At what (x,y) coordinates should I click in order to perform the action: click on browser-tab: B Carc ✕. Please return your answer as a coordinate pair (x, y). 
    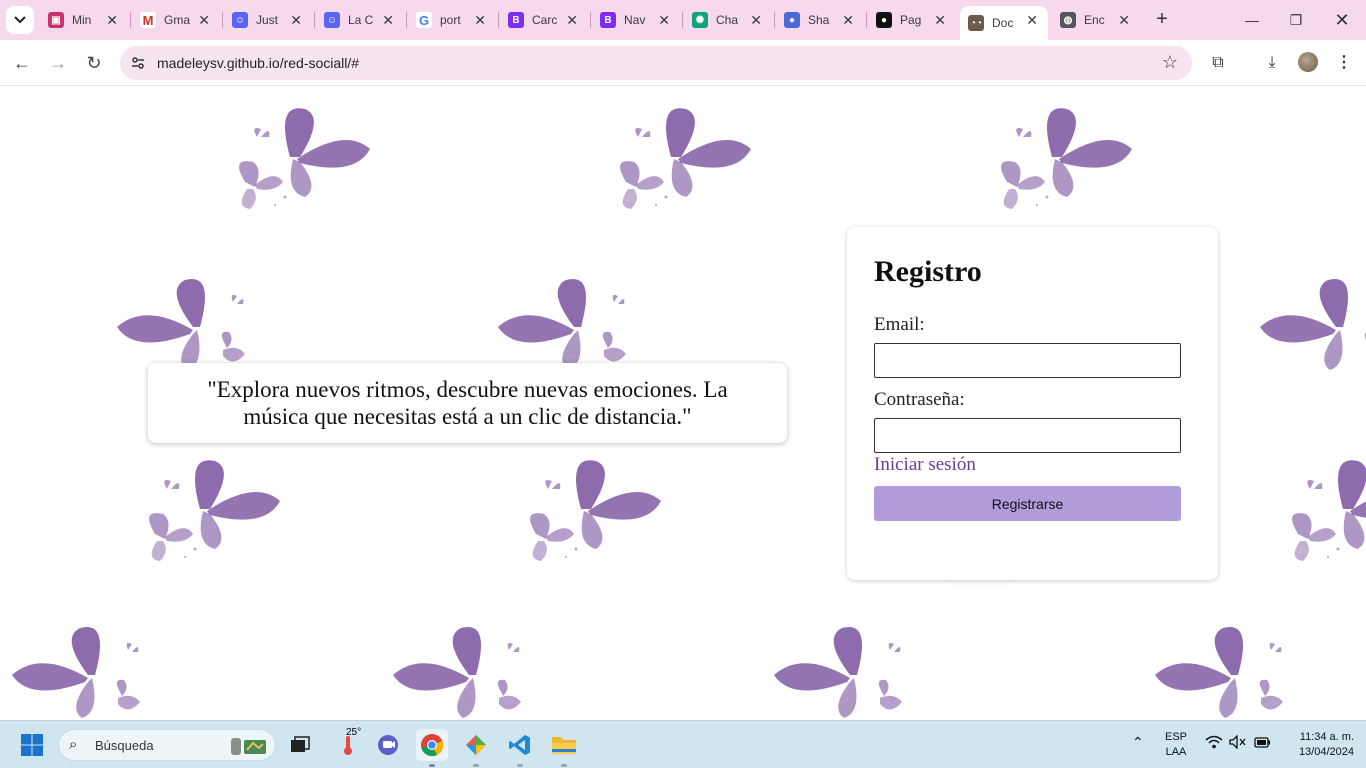
    Looking at the image, I should click on (544, 20).